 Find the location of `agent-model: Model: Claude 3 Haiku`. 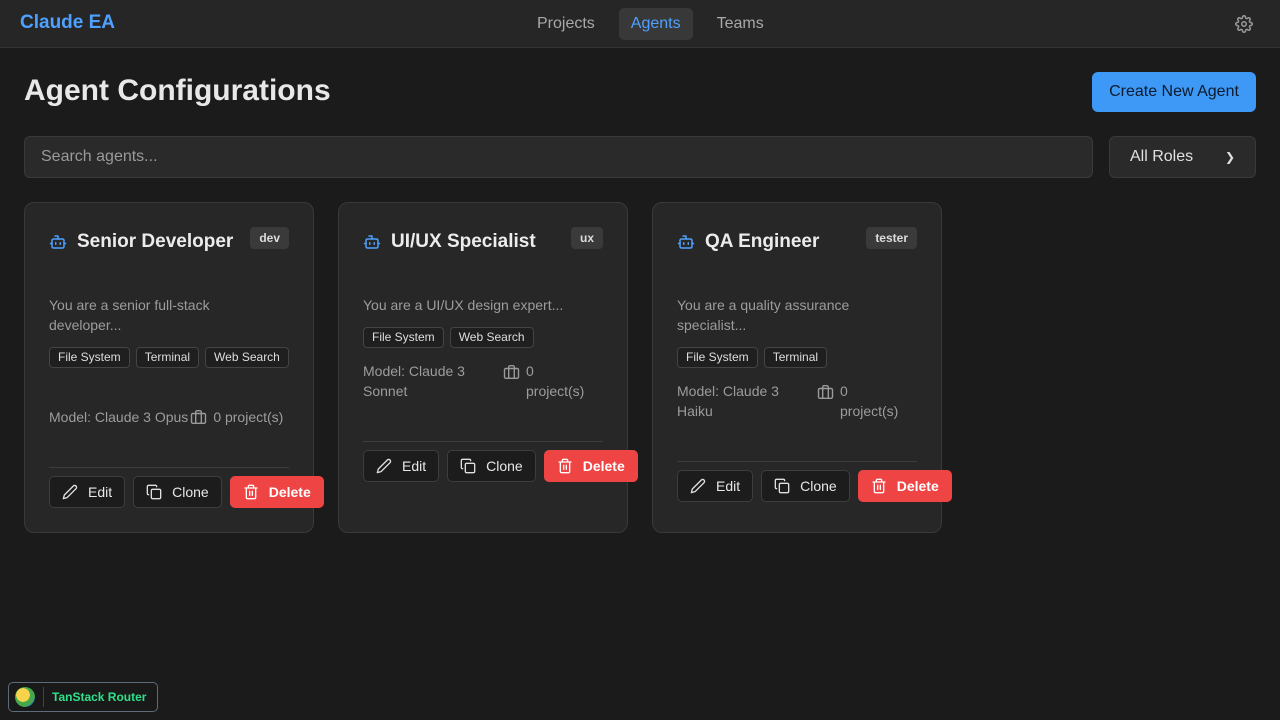

agent-model: Model: Claude 3 Haiku is located at coordinates (728, 401).